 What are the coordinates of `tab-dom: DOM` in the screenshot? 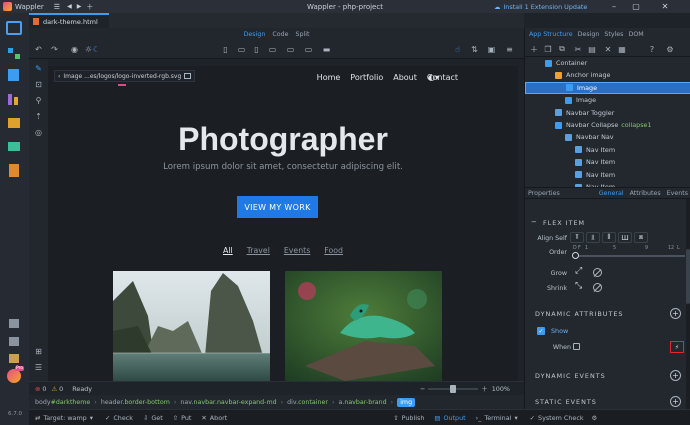 It's located at (635, 34).